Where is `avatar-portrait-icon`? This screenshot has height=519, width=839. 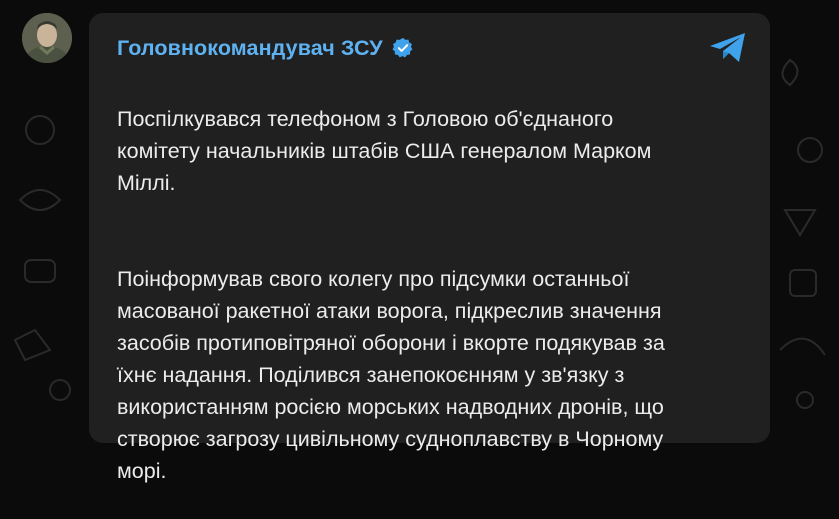 avatar-portrait-icon is located at coordinates (47, 38).